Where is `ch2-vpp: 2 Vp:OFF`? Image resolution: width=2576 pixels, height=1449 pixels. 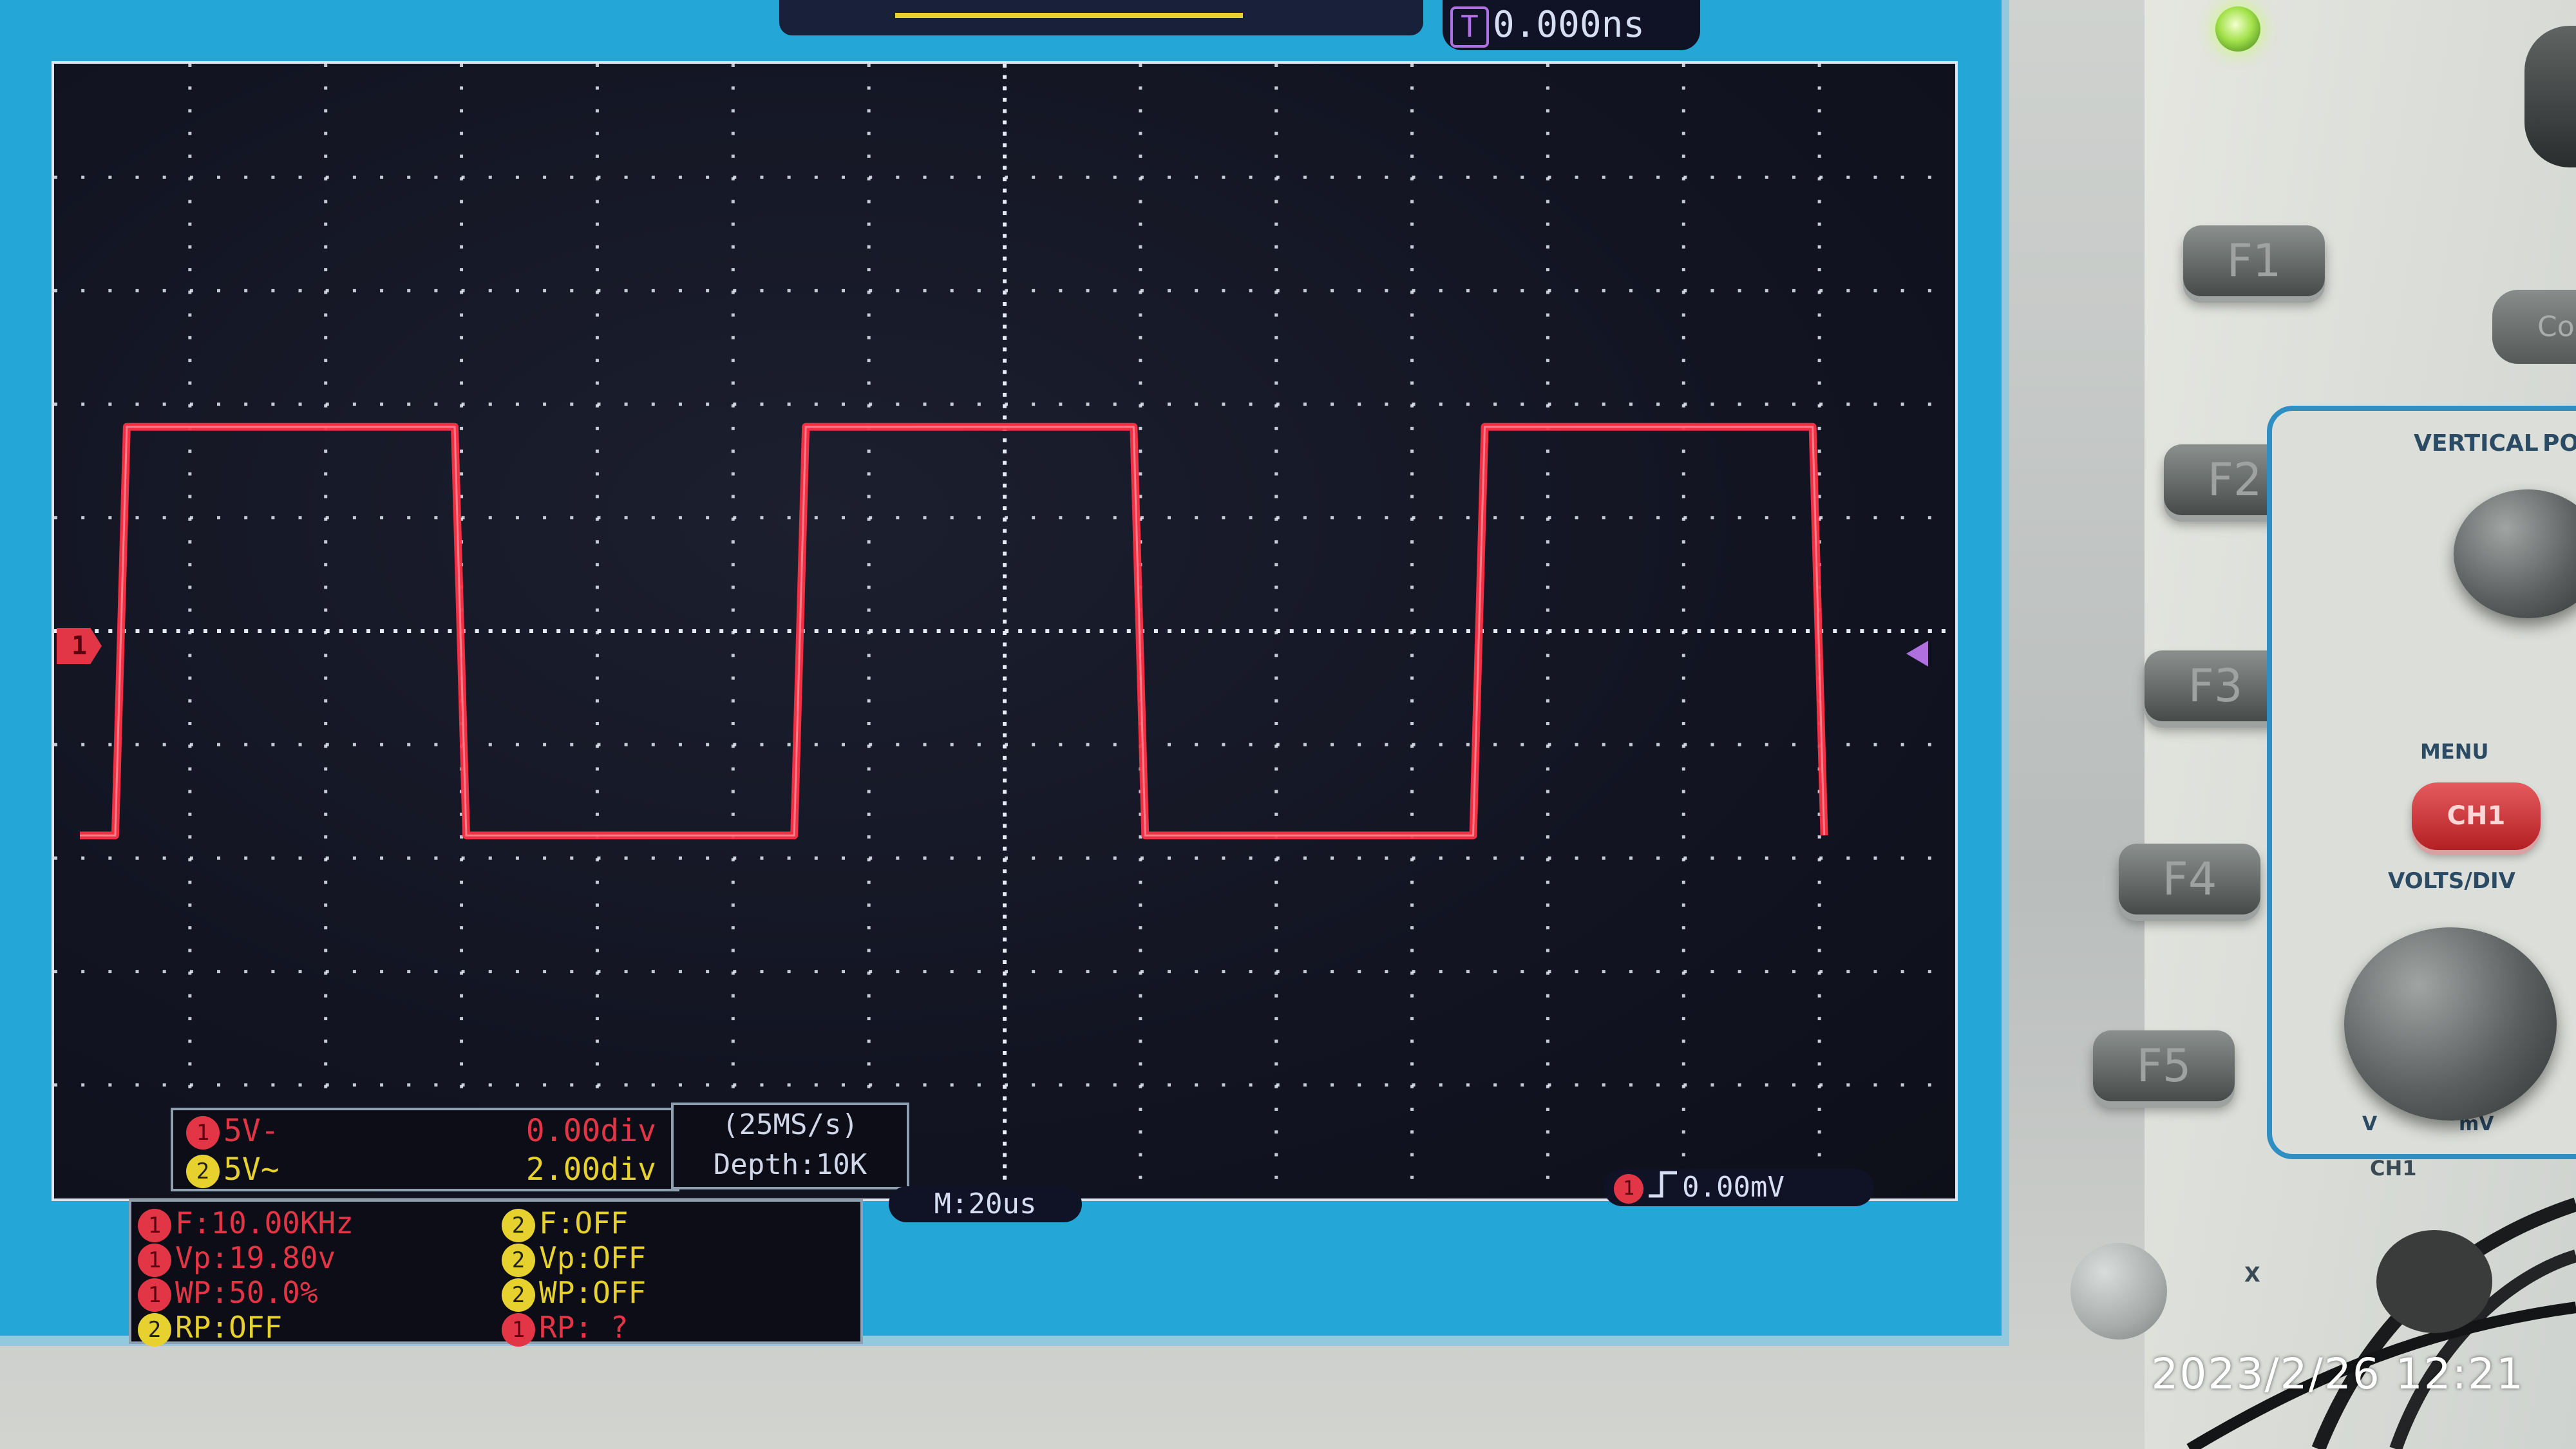 ch2-vpp: 2 Vp:OFF is located at coordinates (574, 1258).